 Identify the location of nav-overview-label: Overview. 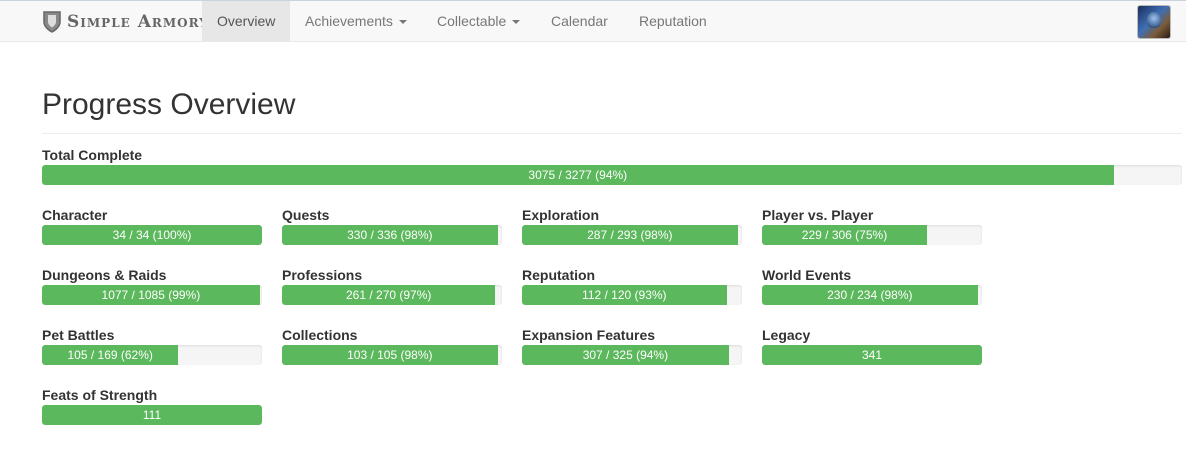
(246, 21).